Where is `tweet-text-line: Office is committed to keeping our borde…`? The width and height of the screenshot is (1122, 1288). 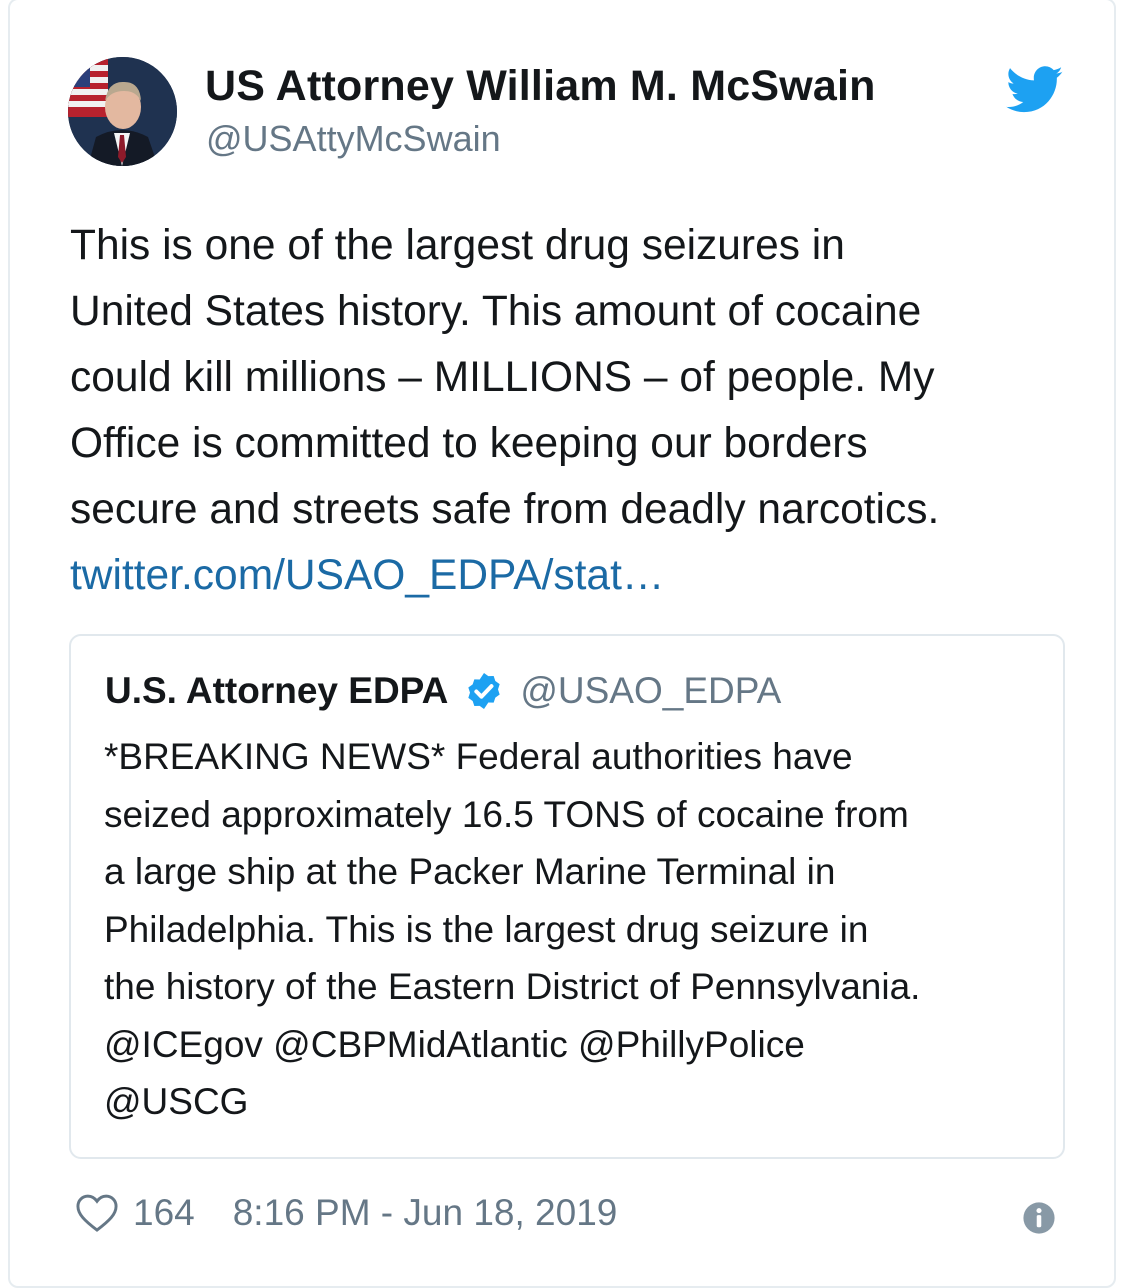 tweet-text-line: Office is committed to keeping our borde… is located at coordinates (469, 443).